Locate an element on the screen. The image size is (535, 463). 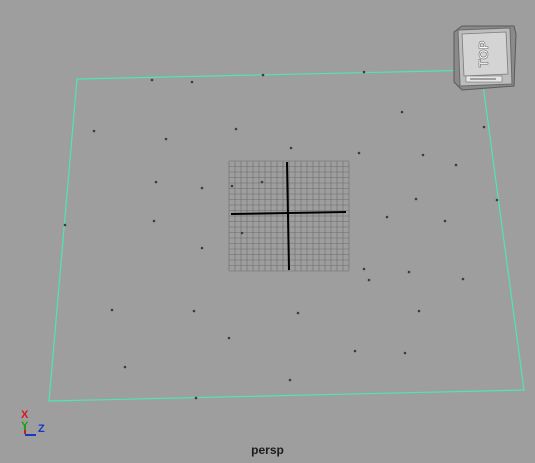
view-cube: TOP is located at coordinates (484, 58).